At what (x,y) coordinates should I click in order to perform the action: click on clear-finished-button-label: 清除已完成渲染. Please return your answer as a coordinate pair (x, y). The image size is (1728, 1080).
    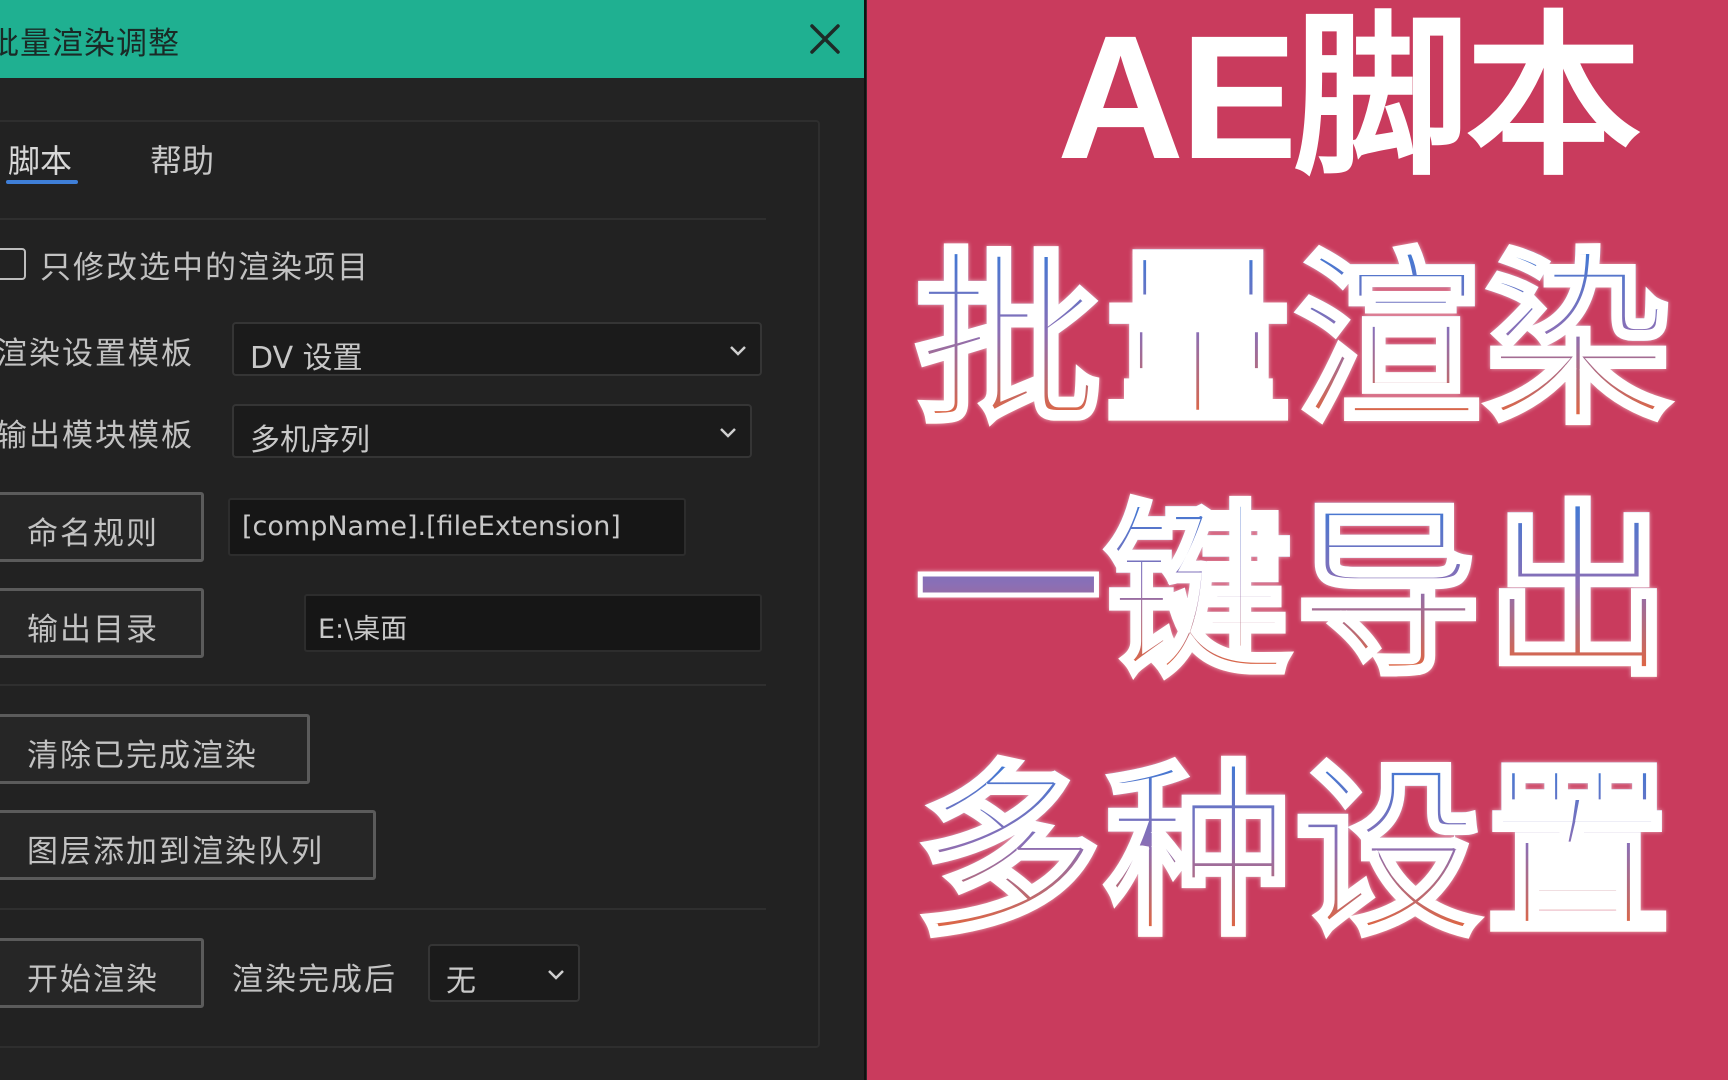
    Looking at the image, I should click on (142, 756).